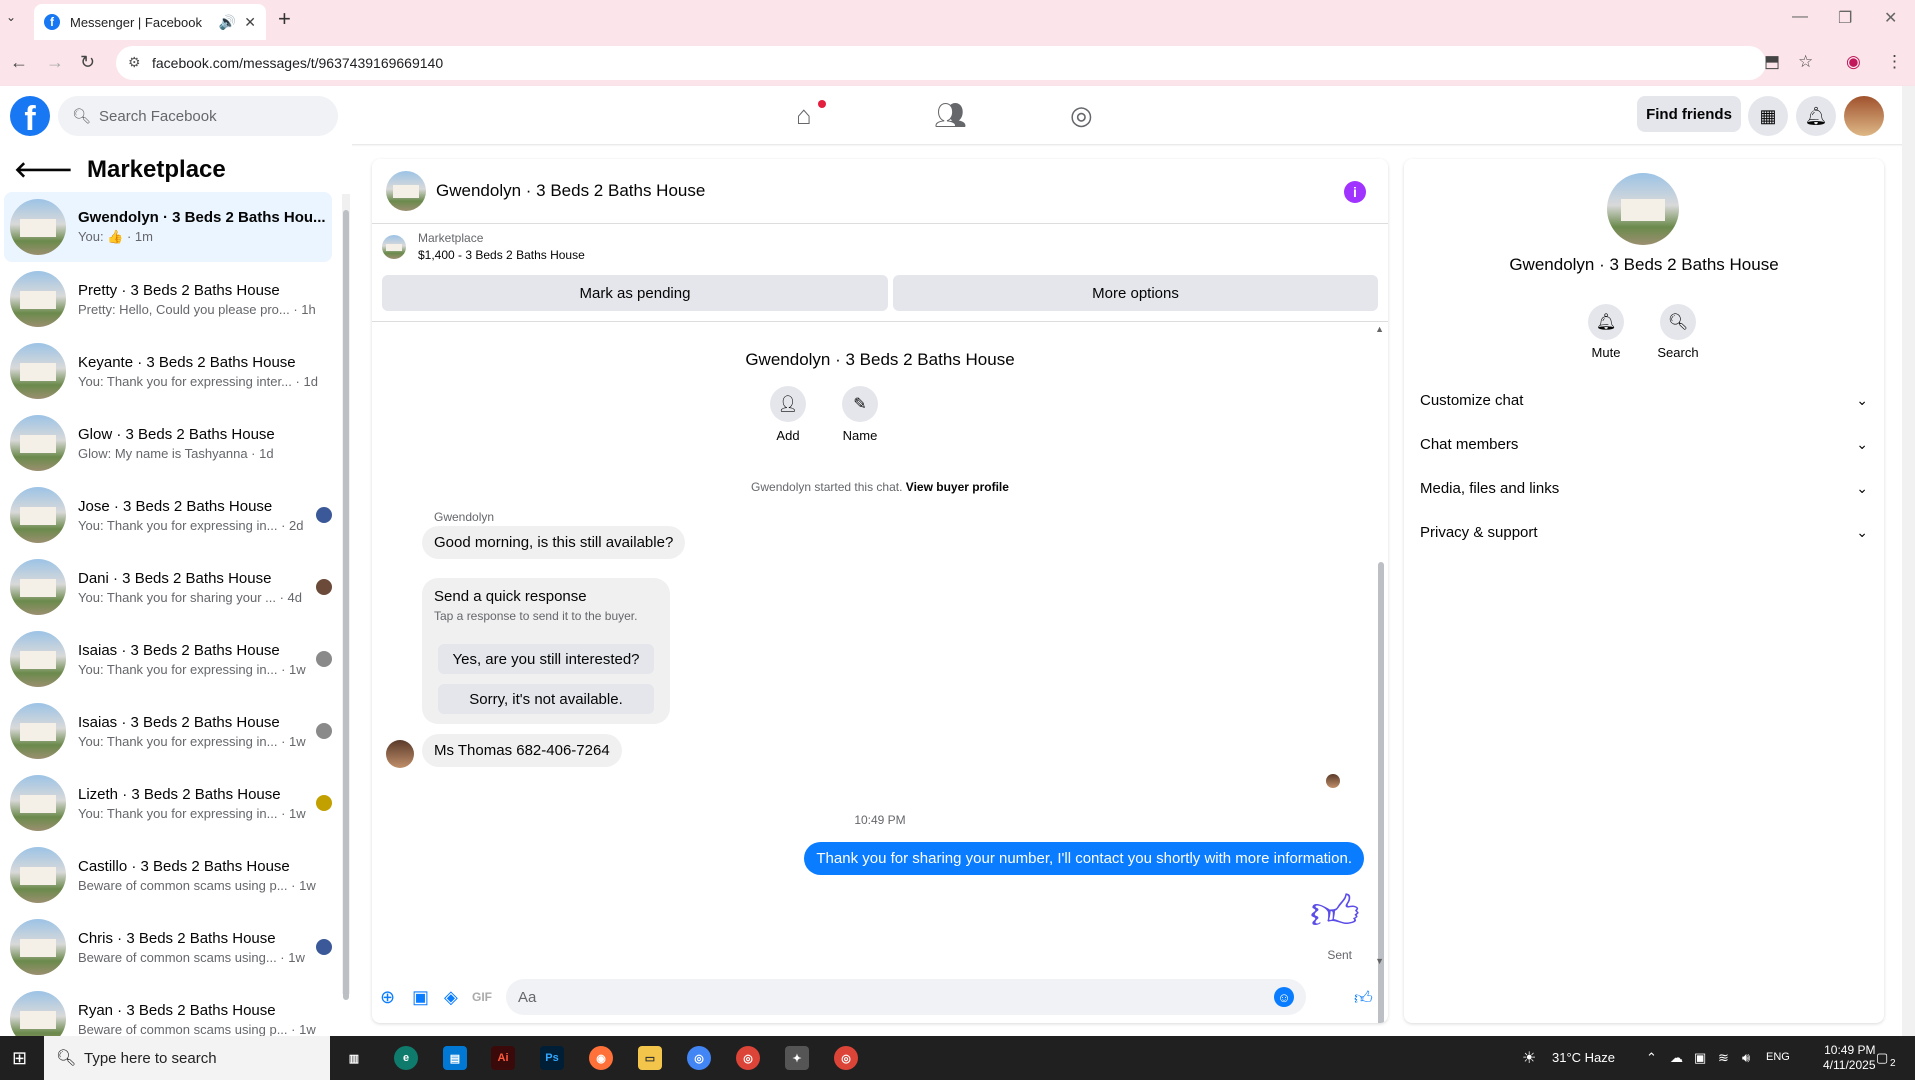 This screenshot has width=1915, height=1080. What do you see at coordinates (950, 115) in the screenshot?
I see `friends-icon: 👥︎` at bounding box center [950, 115].